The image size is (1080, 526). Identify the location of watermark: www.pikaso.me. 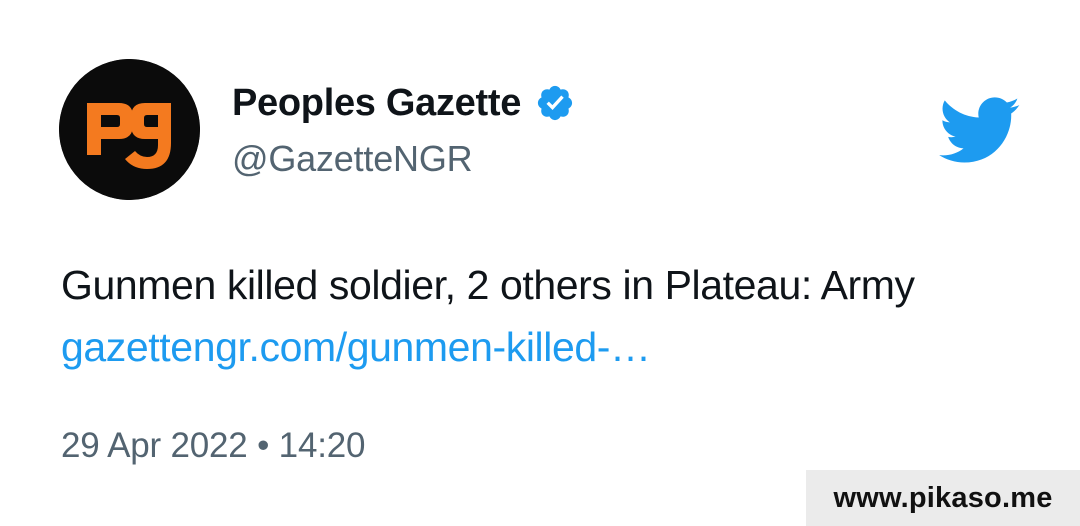
(943, 498).